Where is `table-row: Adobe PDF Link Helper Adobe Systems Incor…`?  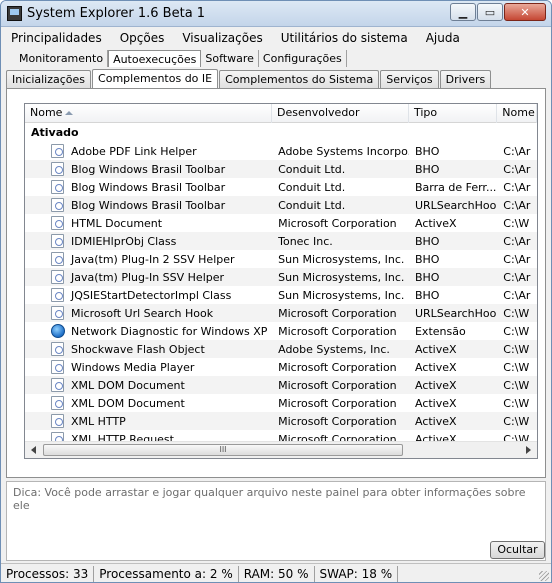 table-row: Adobe PDF Link Helper Adobe Systems Incor… is located at coordinates (281, 151).